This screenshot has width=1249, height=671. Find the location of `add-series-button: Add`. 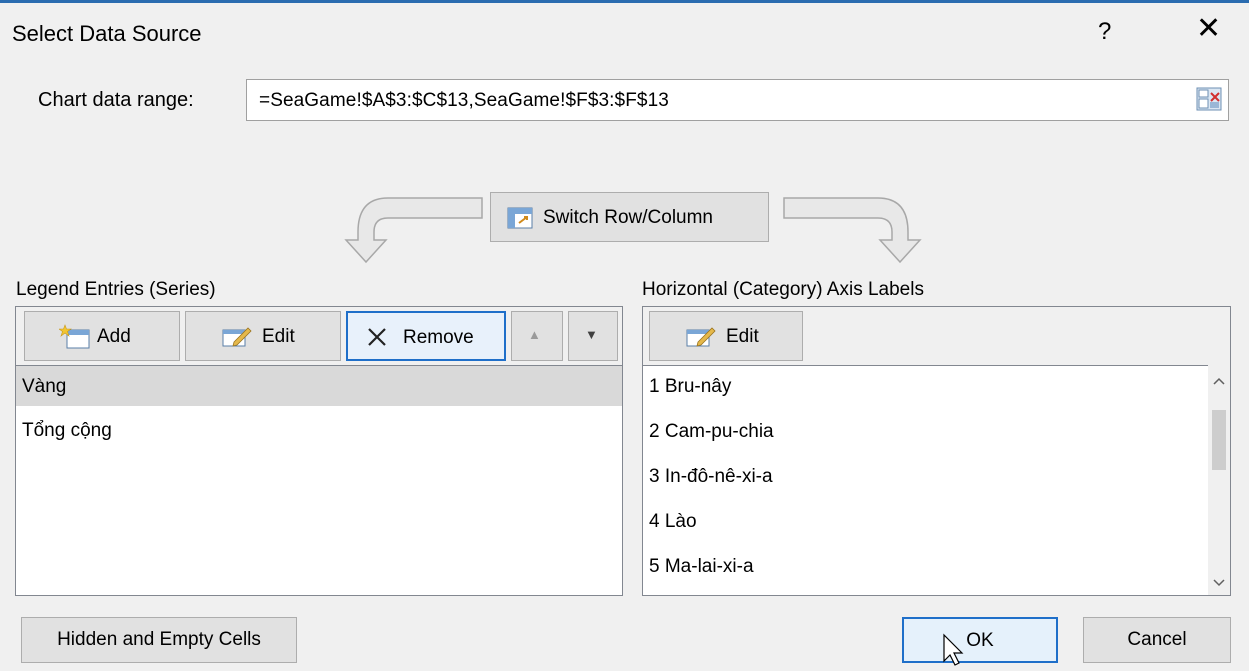

add-series-button: Add is located at coordinates (102, 336).